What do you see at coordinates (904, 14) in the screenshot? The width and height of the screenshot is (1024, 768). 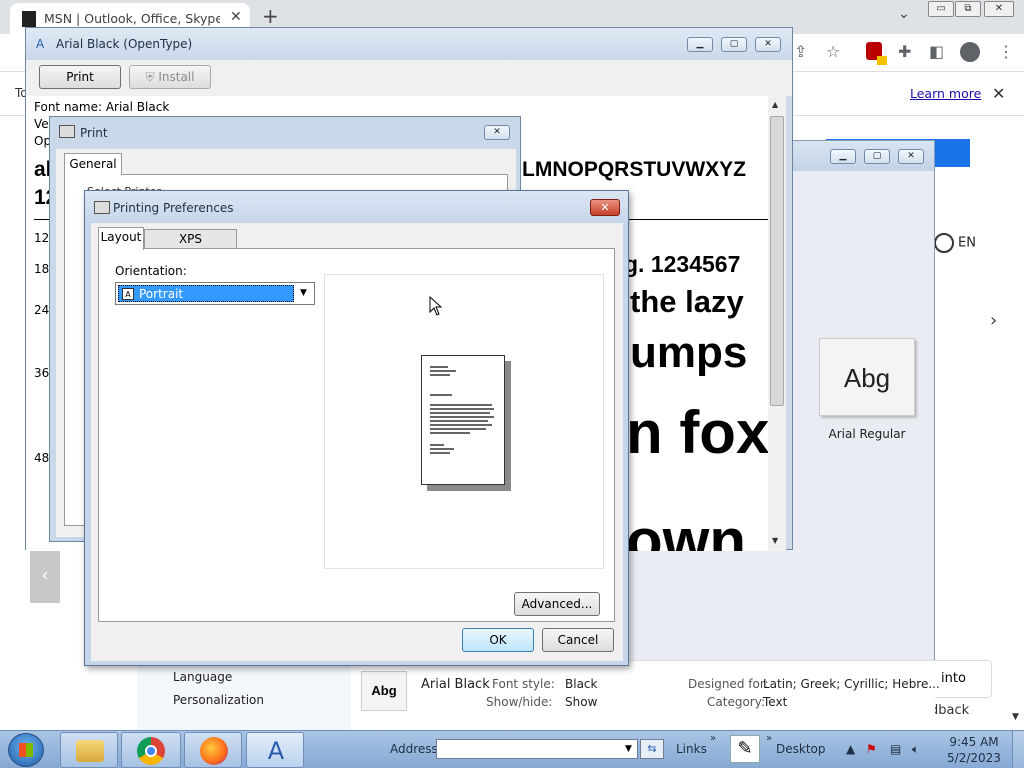 I see `tab-search-chevron-icon: ⌄` at bounding box center [904, 14].